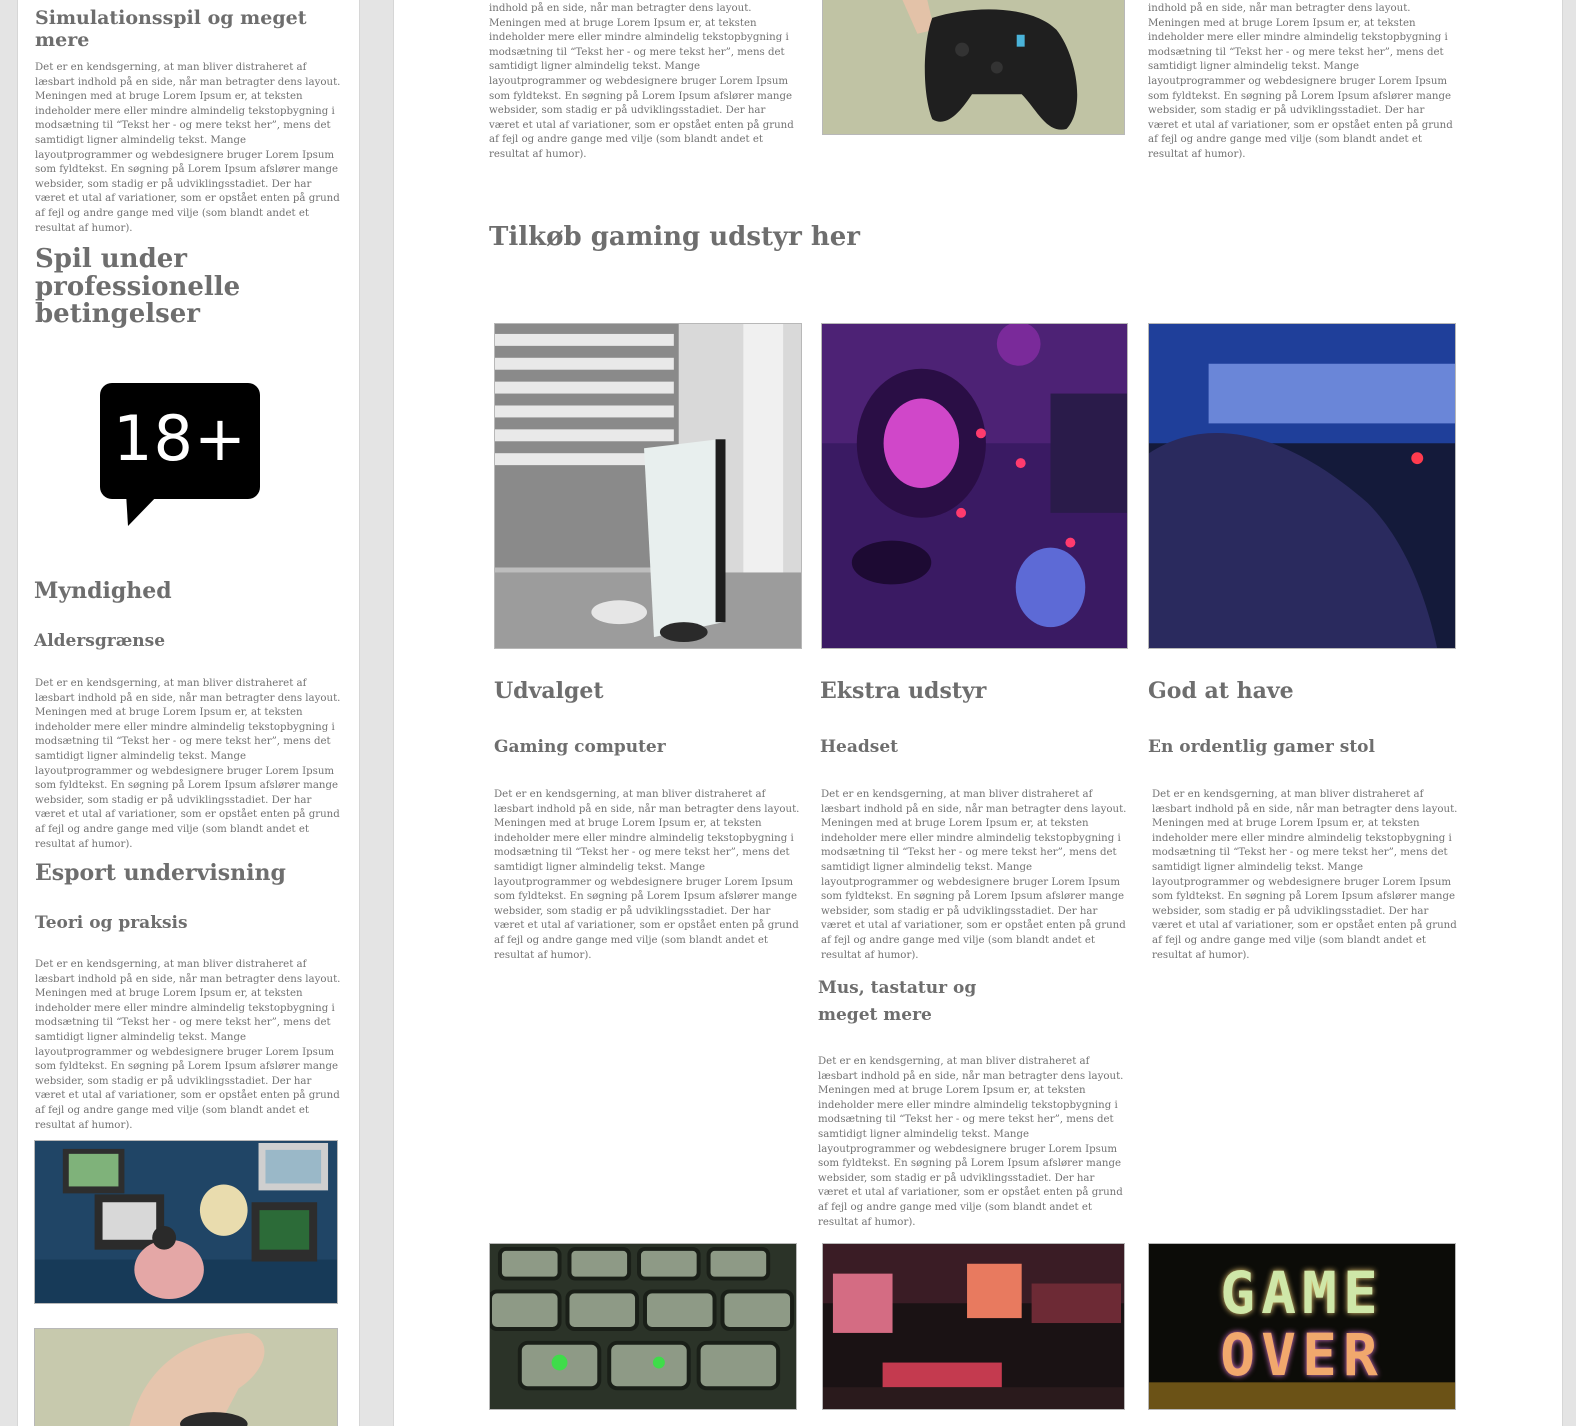 Image resolution: width=1576 pixels, height=1426 pixels. What do you see at coordinates (897, 1001) in the screenshot?
I see `extra-subheading: Mus, tastatur og meget mere` at bounding box center [897, 1001].